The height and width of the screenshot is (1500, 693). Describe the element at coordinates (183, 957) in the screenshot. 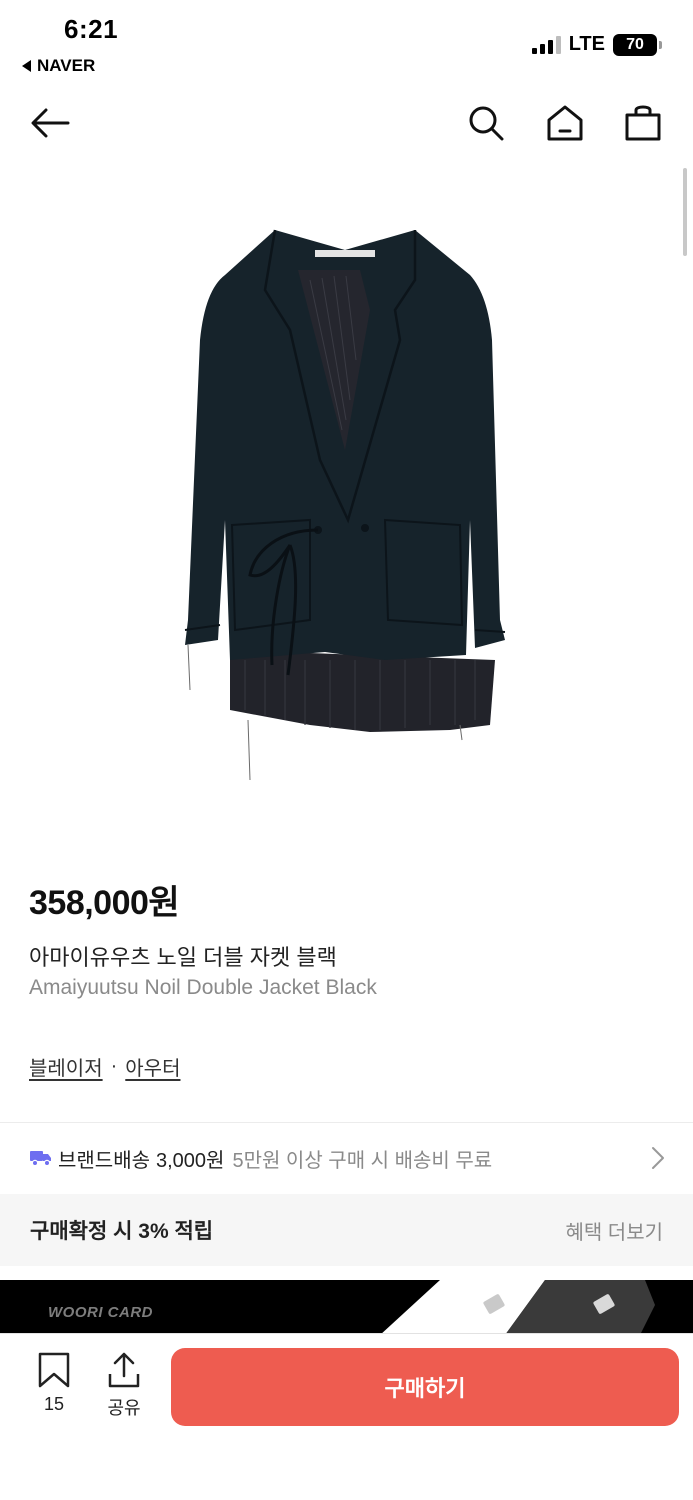

I see `product-name-korean: 아마이유우츠 노일 더블 자켓 블랙` at that location.